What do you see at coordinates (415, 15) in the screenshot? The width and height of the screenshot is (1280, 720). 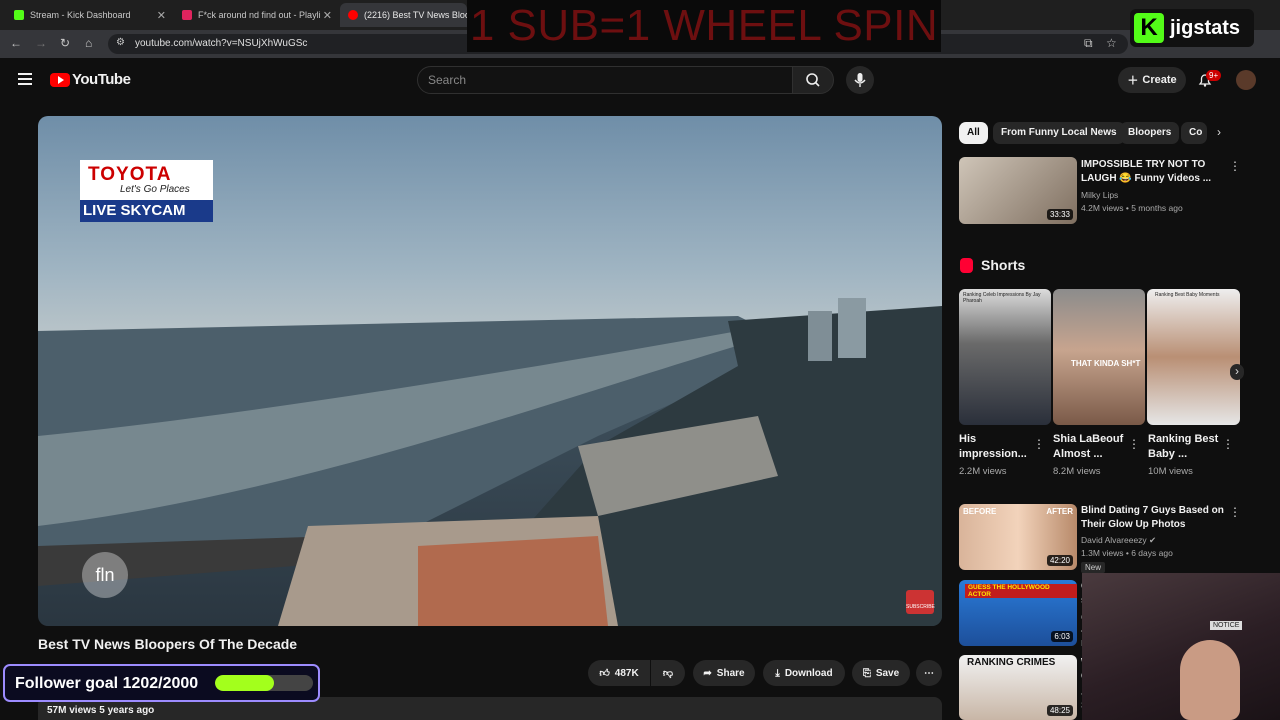 I see `tab-title: (2216) Best TV News Bloop` at bounding box center [415, 15].